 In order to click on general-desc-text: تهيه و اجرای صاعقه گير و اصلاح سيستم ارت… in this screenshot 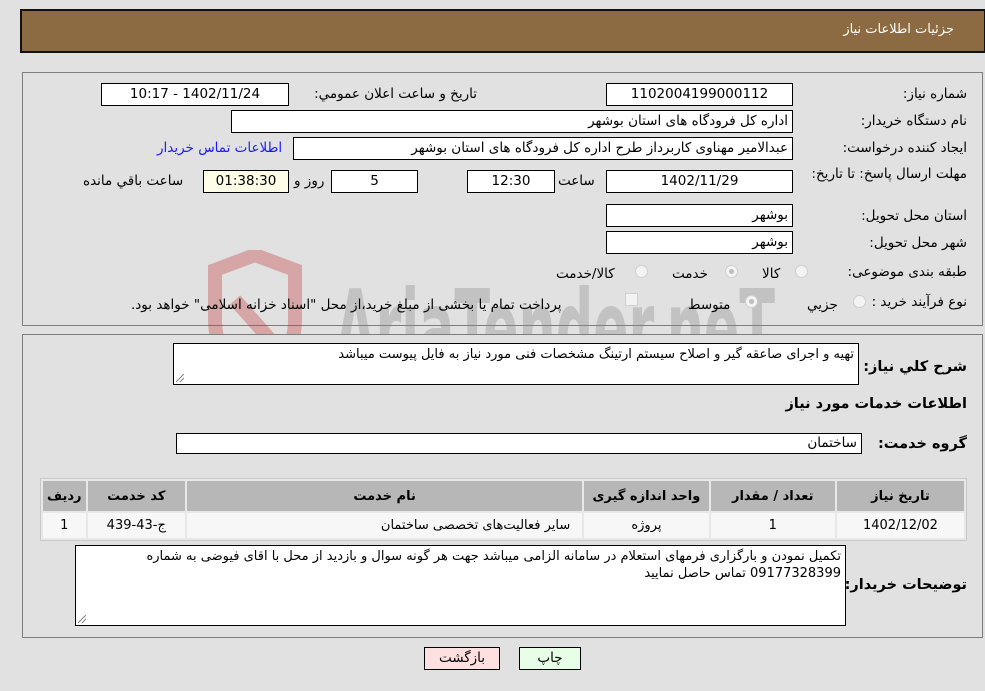, I will do `click(596, 354)`.